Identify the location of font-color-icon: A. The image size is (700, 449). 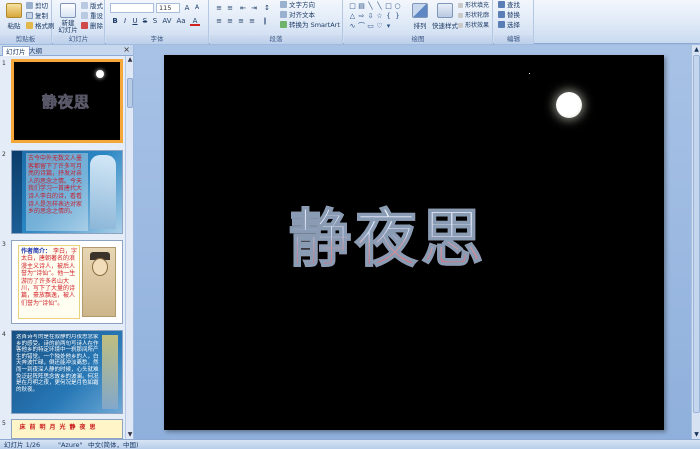
(195, 21).